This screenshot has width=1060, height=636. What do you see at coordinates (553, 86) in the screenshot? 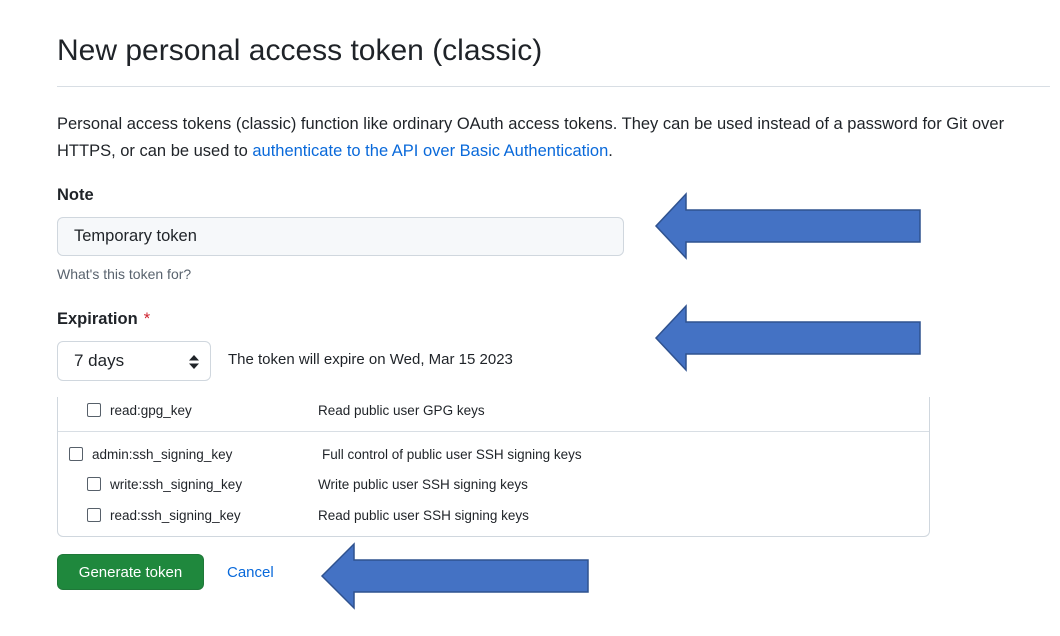
I see `title-divider` at bounding box center [553, 86].